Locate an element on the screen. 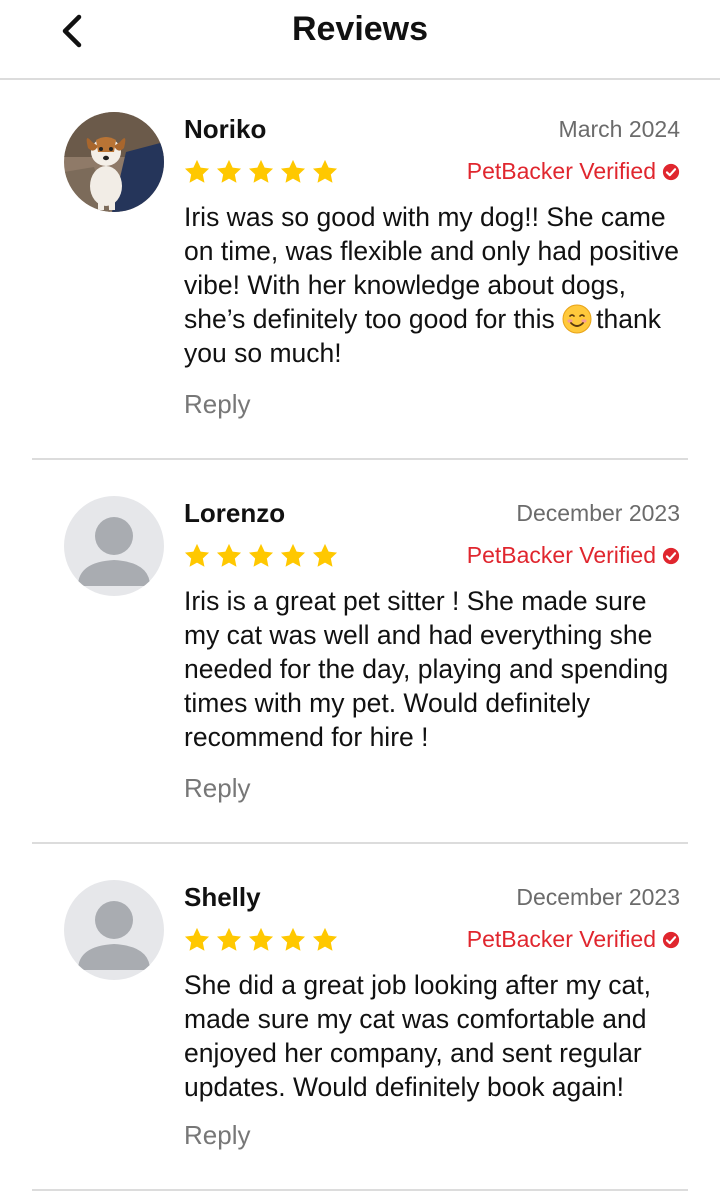  smiling-face-emoji is located at coordinates (577, 319).